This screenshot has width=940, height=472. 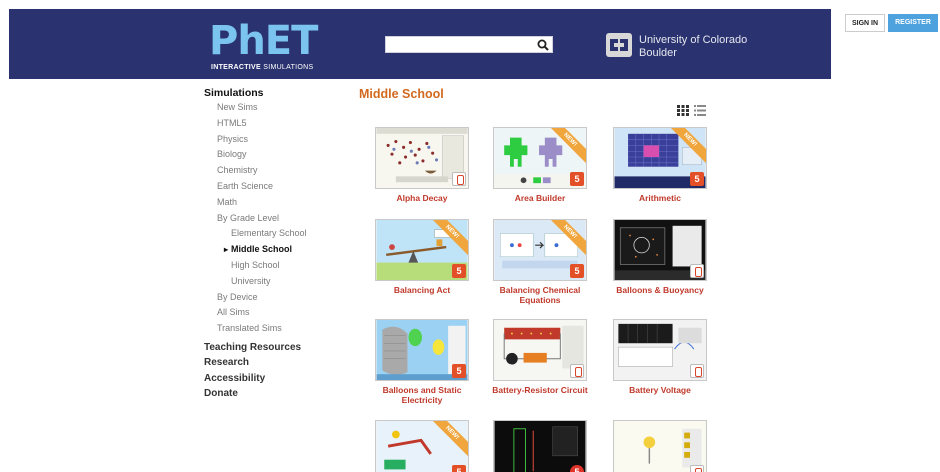 What do you see at coordinates (274, 155) in the screenshot?
I see `sidebar-item-biology: Biology` at bounding box center [274, 155].